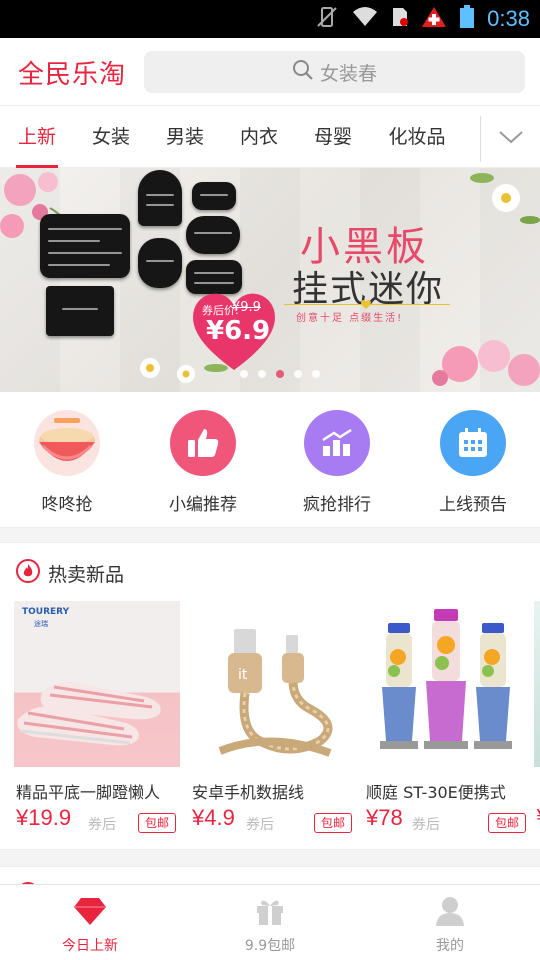  Describe the element at coordinates (37, 137) in the screenshot. I see `tab-new: 上新` at that location.